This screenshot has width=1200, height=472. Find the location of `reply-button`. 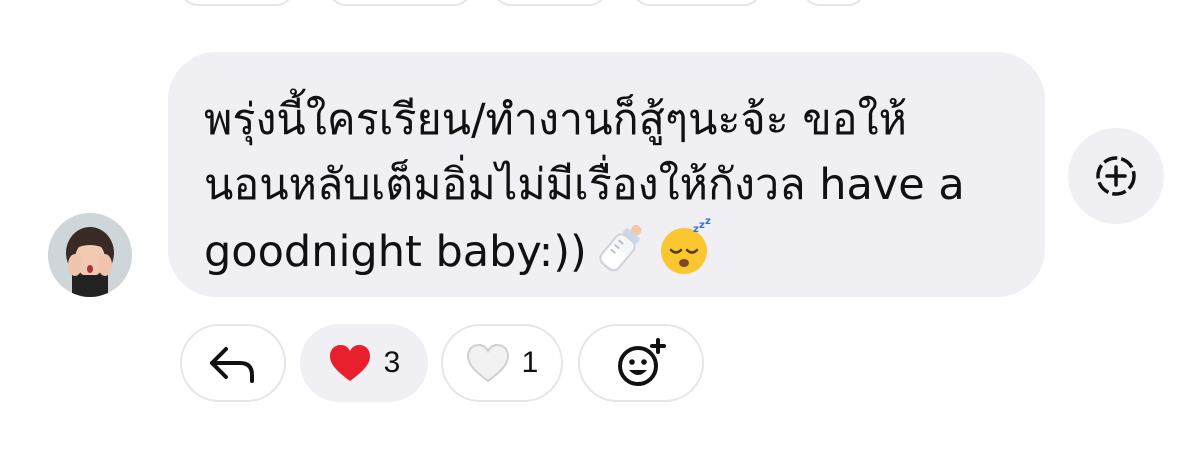

reply-button is located at coordinates (233, 363).